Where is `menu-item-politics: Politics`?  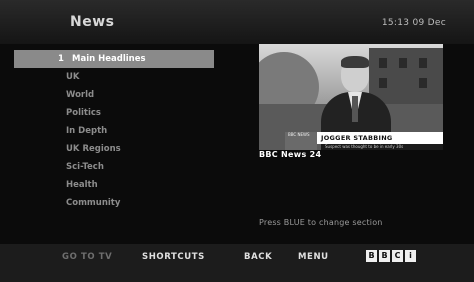 menu-item-politics: Politics is located at coordinates (134, 113).